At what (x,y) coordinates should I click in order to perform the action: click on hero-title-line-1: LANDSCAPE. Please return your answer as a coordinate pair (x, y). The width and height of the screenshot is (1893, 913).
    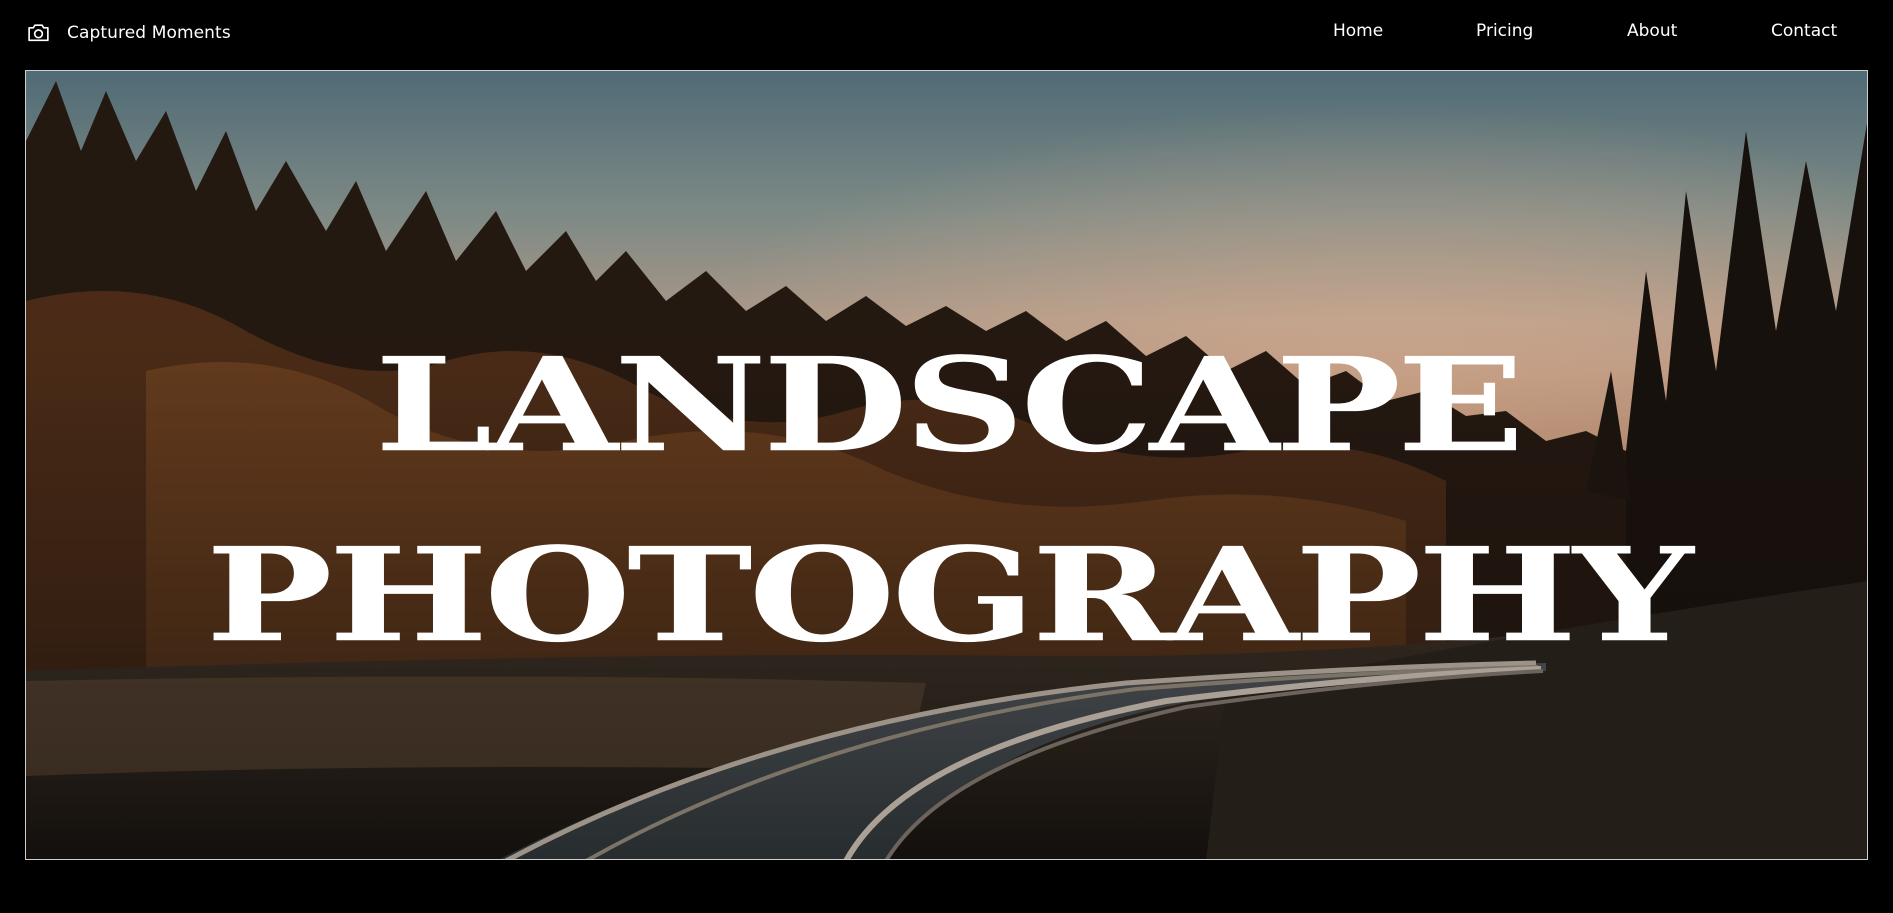
    Looking at the image, I should click on (949, 405).